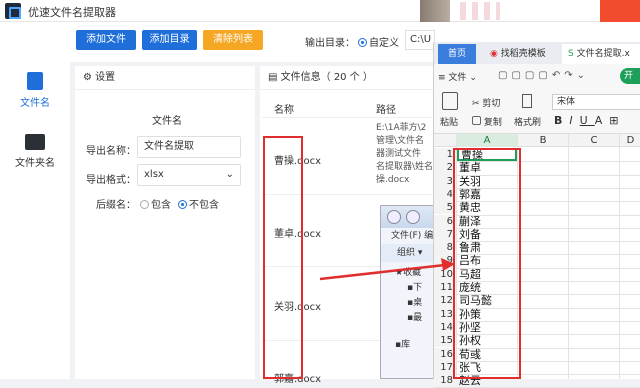 This screenshot has width=640, height=388. Describe the element at coordinates (394, 217) in the screenshot. I see `back-icon` at that location.